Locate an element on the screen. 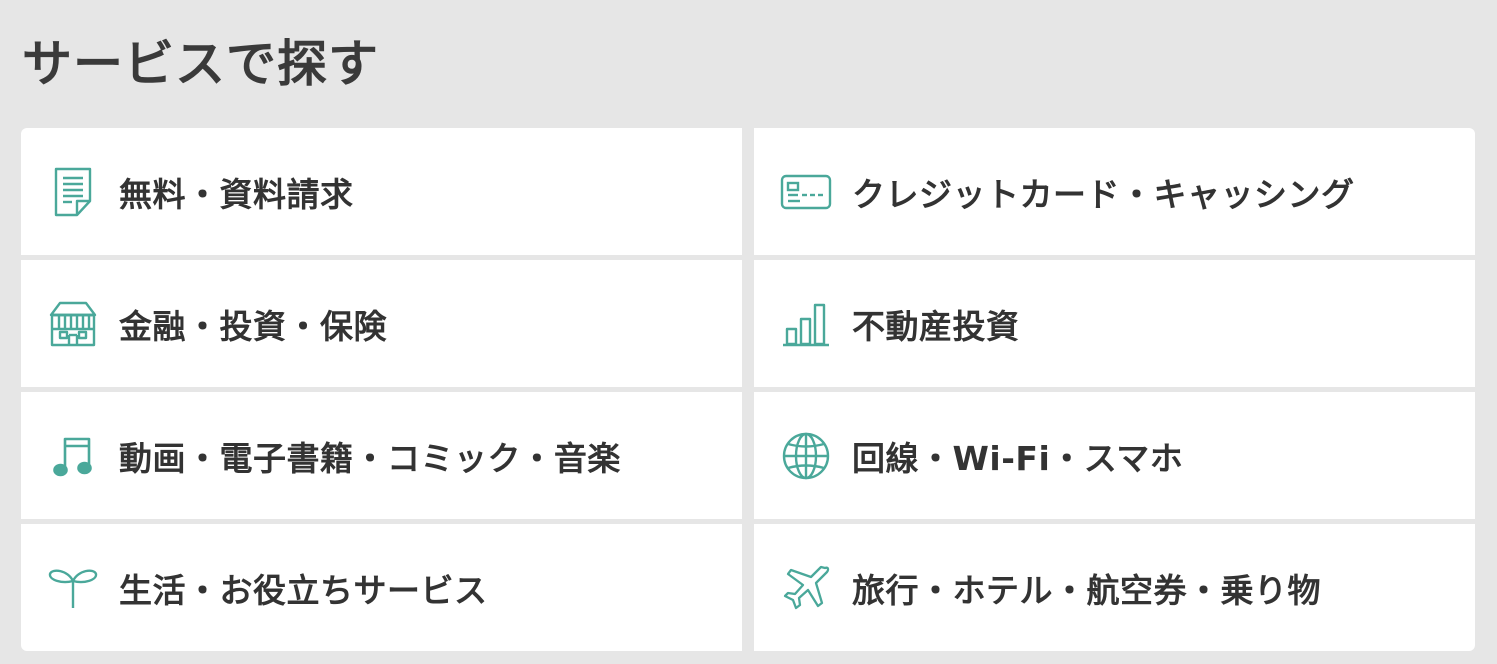 This screenshot has width=1497, height=664. credit-card-icon is located at coordinates (806, 192).